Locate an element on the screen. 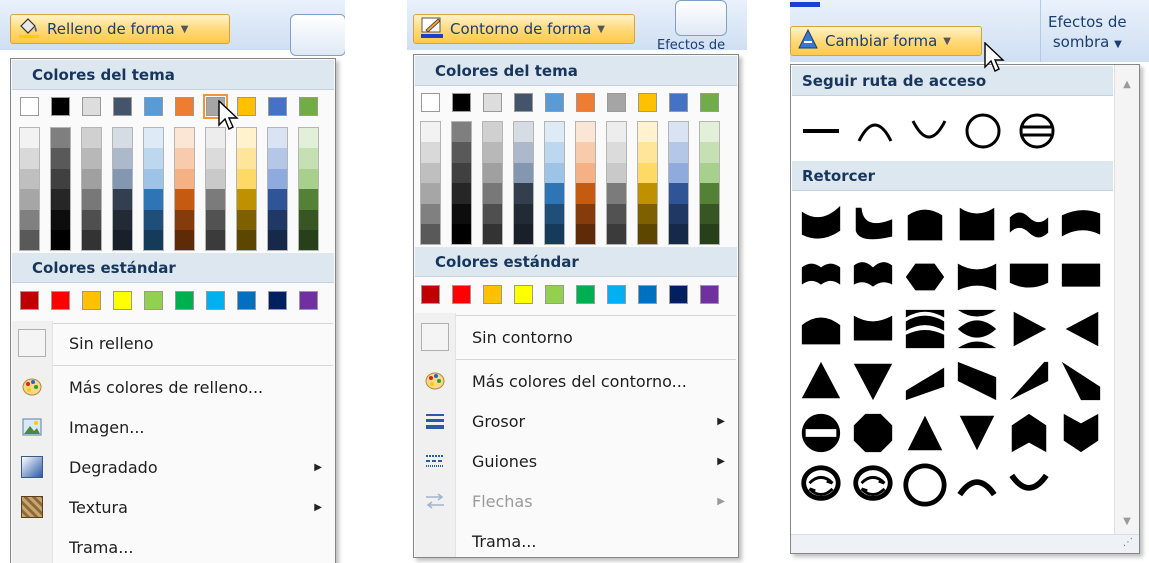  outline-button: Contorno de forma ▼ is located at coordinates (524, 29).